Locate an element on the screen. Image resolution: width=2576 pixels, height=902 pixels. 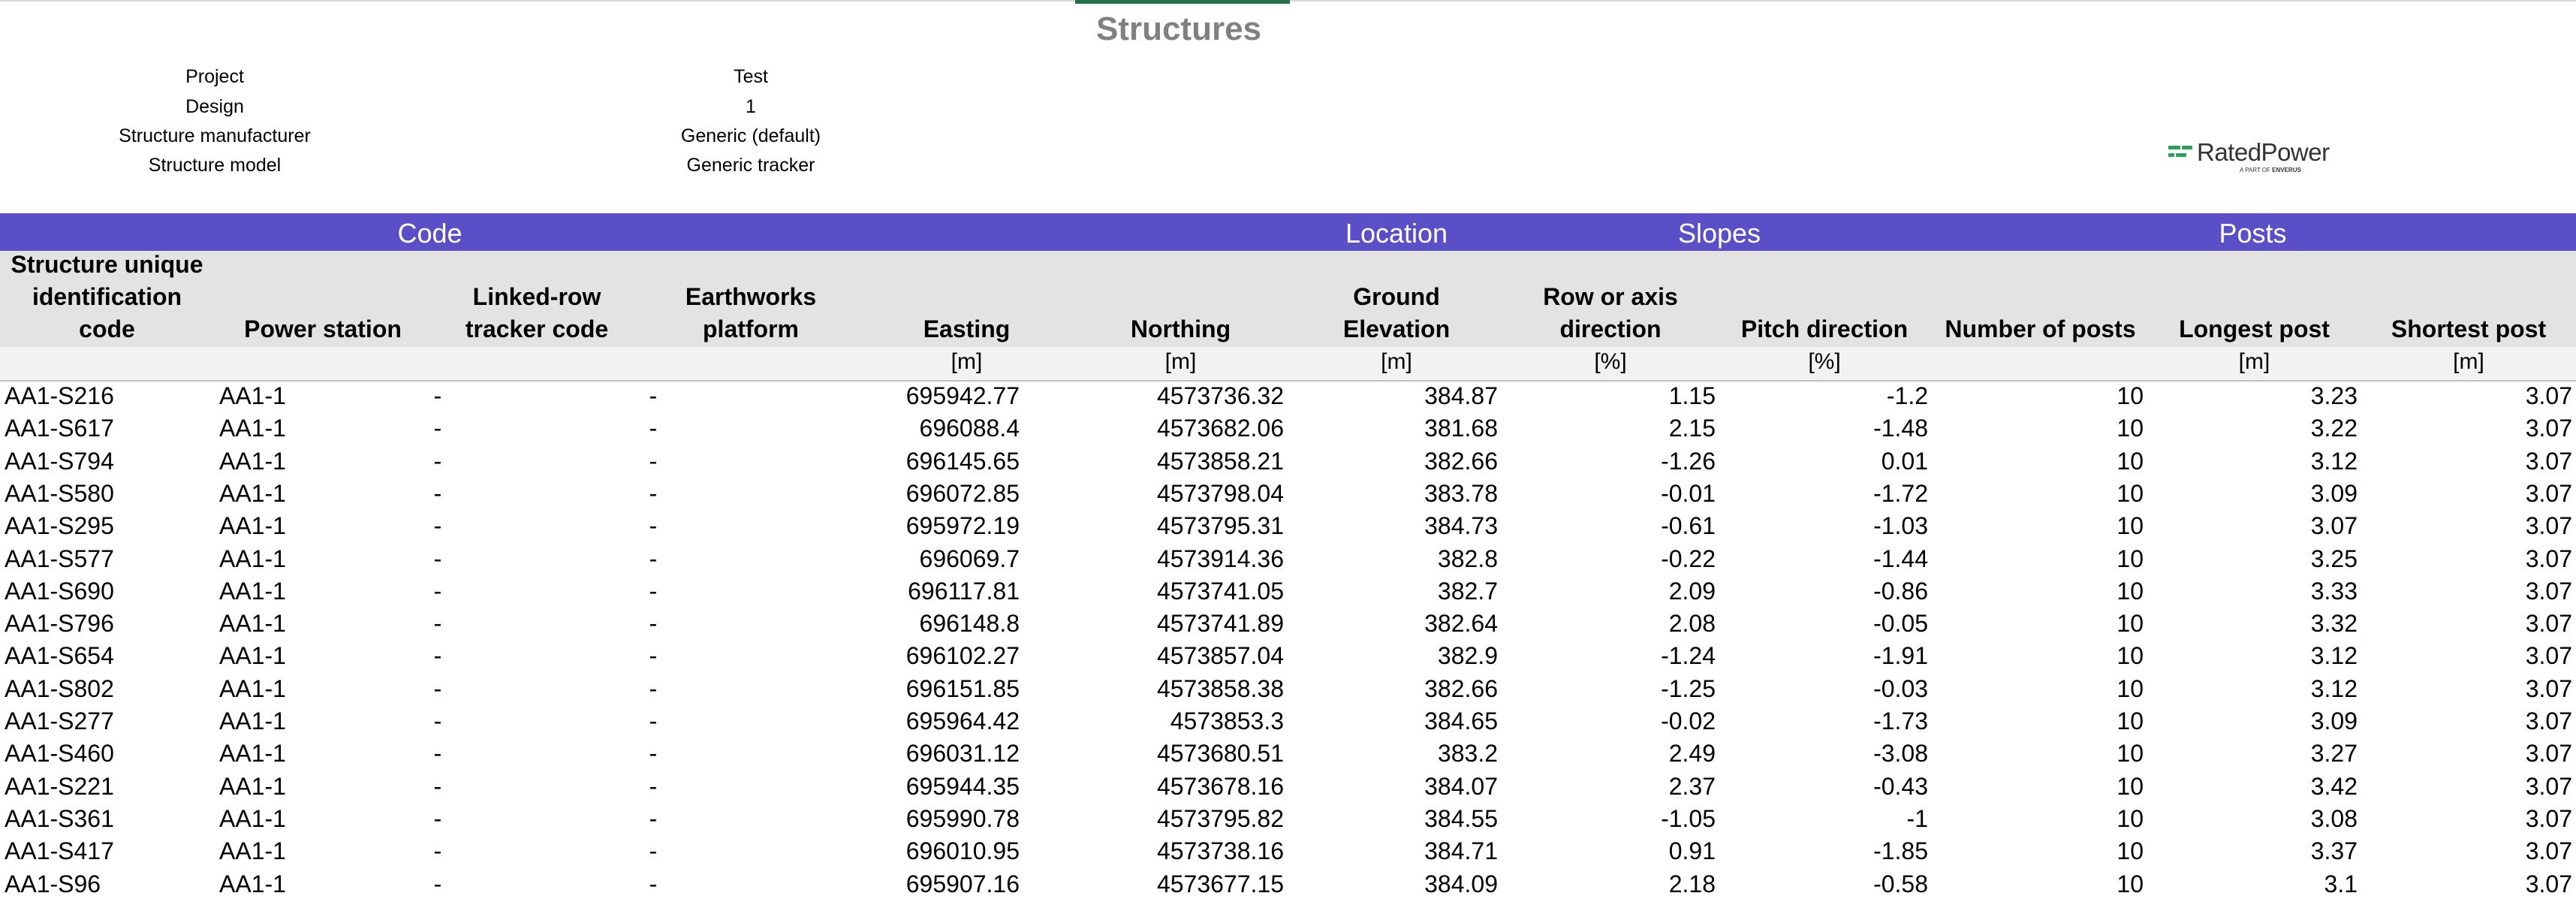
cell-northing: 4573678.16 is located at coordinates (1179, 786).